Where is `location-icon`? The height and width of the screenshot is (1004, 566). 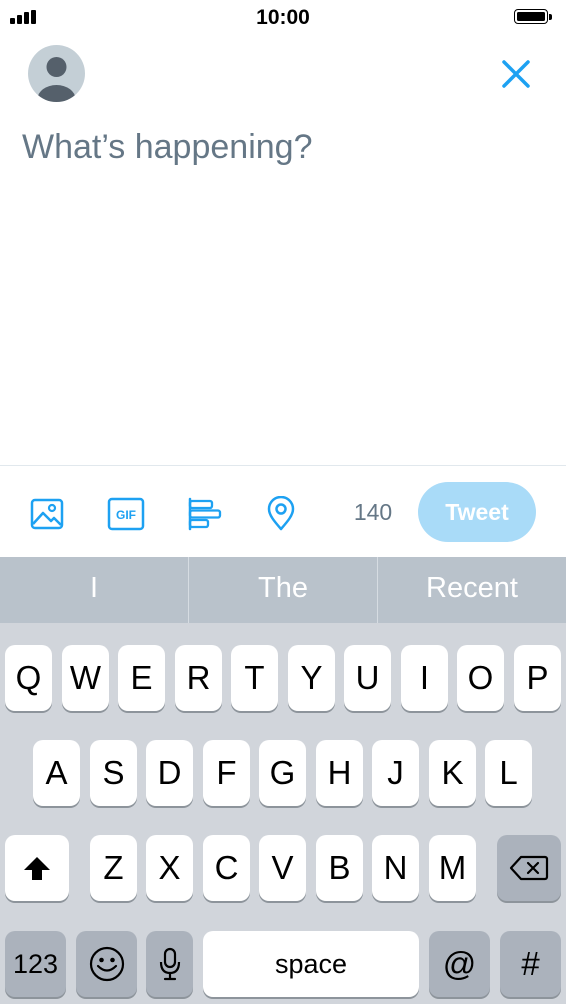
location-icon is located at coordinates (281, 513).